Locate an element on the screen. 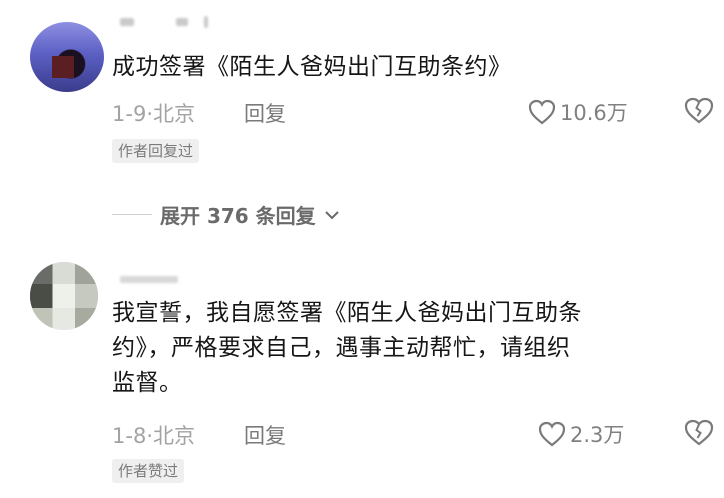 The height and width of the screenshot is (498, 724). comment-text-line: 约》，严格要求自己，遇事主动帮忙，请组织 is located at coordinates (341, 348).